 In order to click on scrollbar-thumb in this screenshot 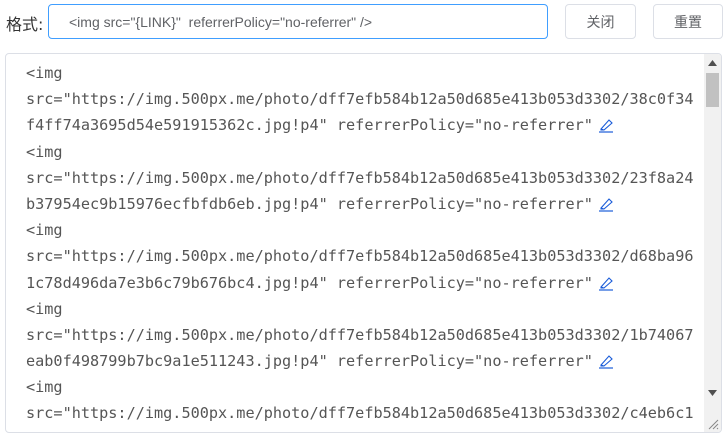, I will do `click(712, 90)`.